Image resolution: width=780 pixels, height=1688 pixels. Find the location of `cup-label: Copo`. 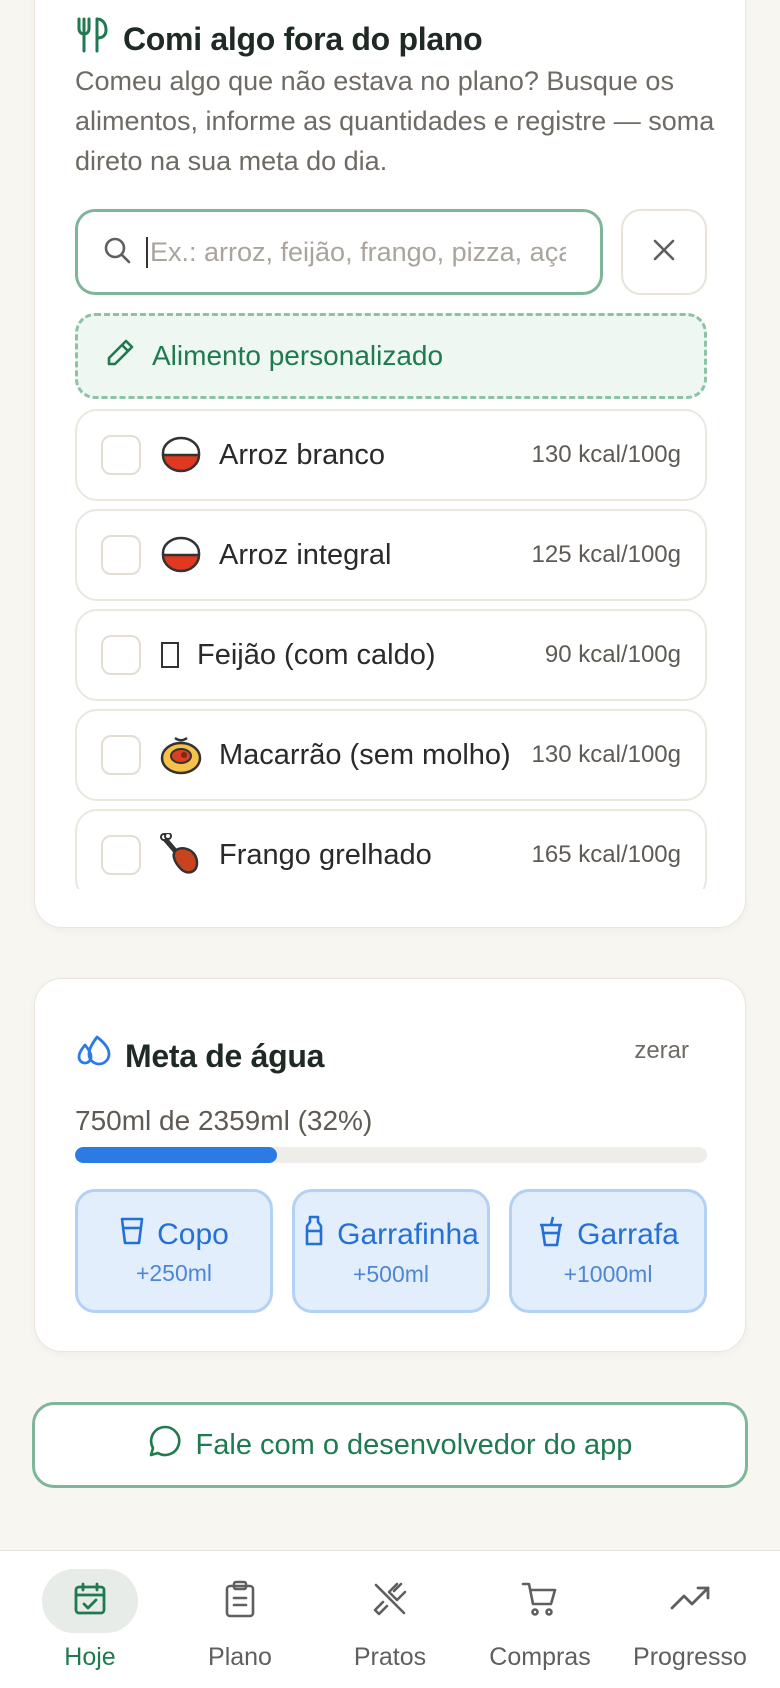

cup-label: Copo is located at coordinates (193, 1234).